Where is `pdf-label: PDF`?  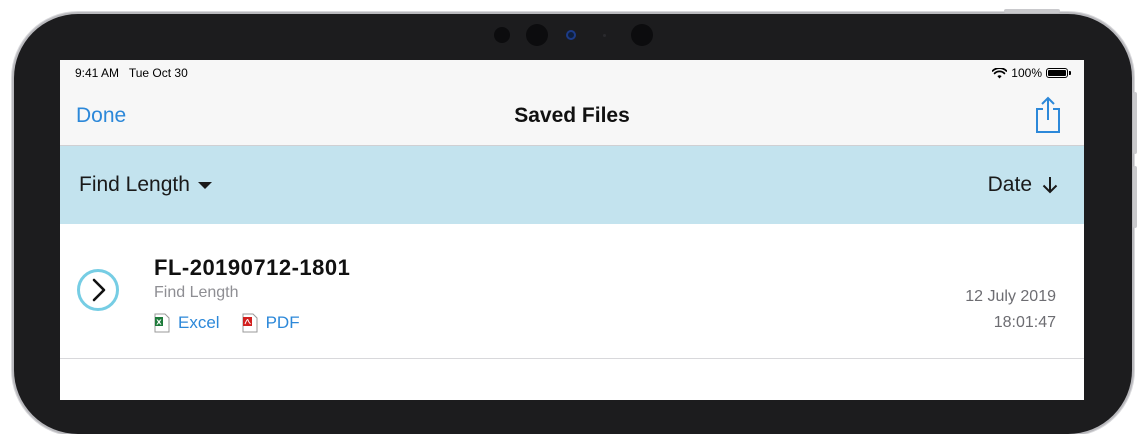
pdf-label: PDF is located at coordinates (282, 322).